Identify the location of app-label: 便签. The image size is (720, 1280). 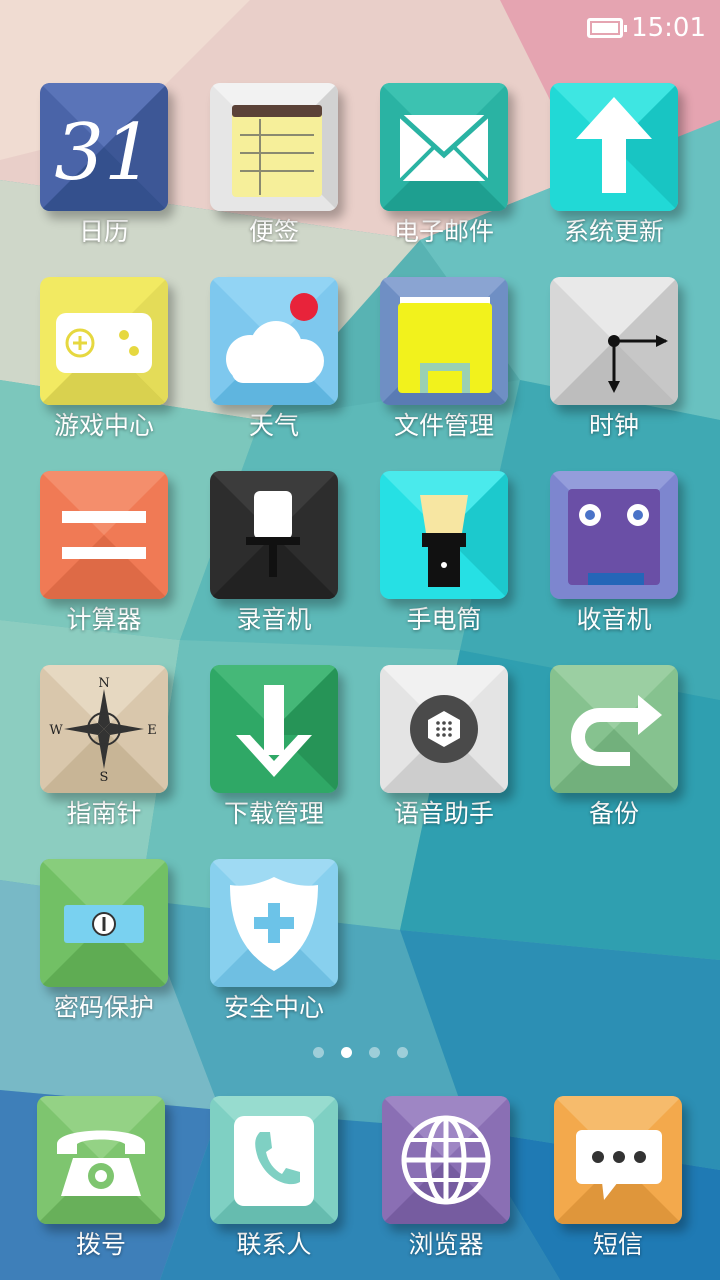
(273, 231).